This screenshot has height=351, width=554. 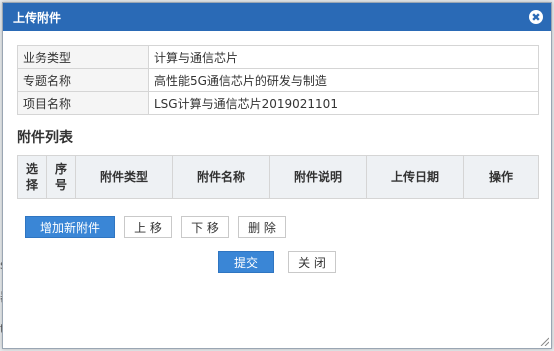 I want to click on info-row: 项目名称 LSG计算与通信芯片2019021101, so click(x=278, y=103).